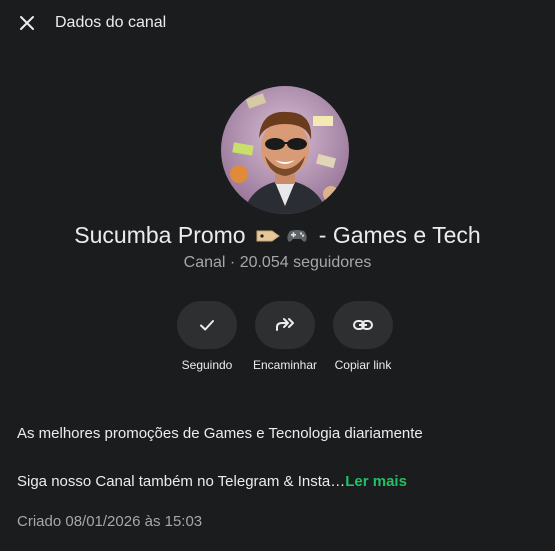  I want to click on close-button, so click(27, 23).